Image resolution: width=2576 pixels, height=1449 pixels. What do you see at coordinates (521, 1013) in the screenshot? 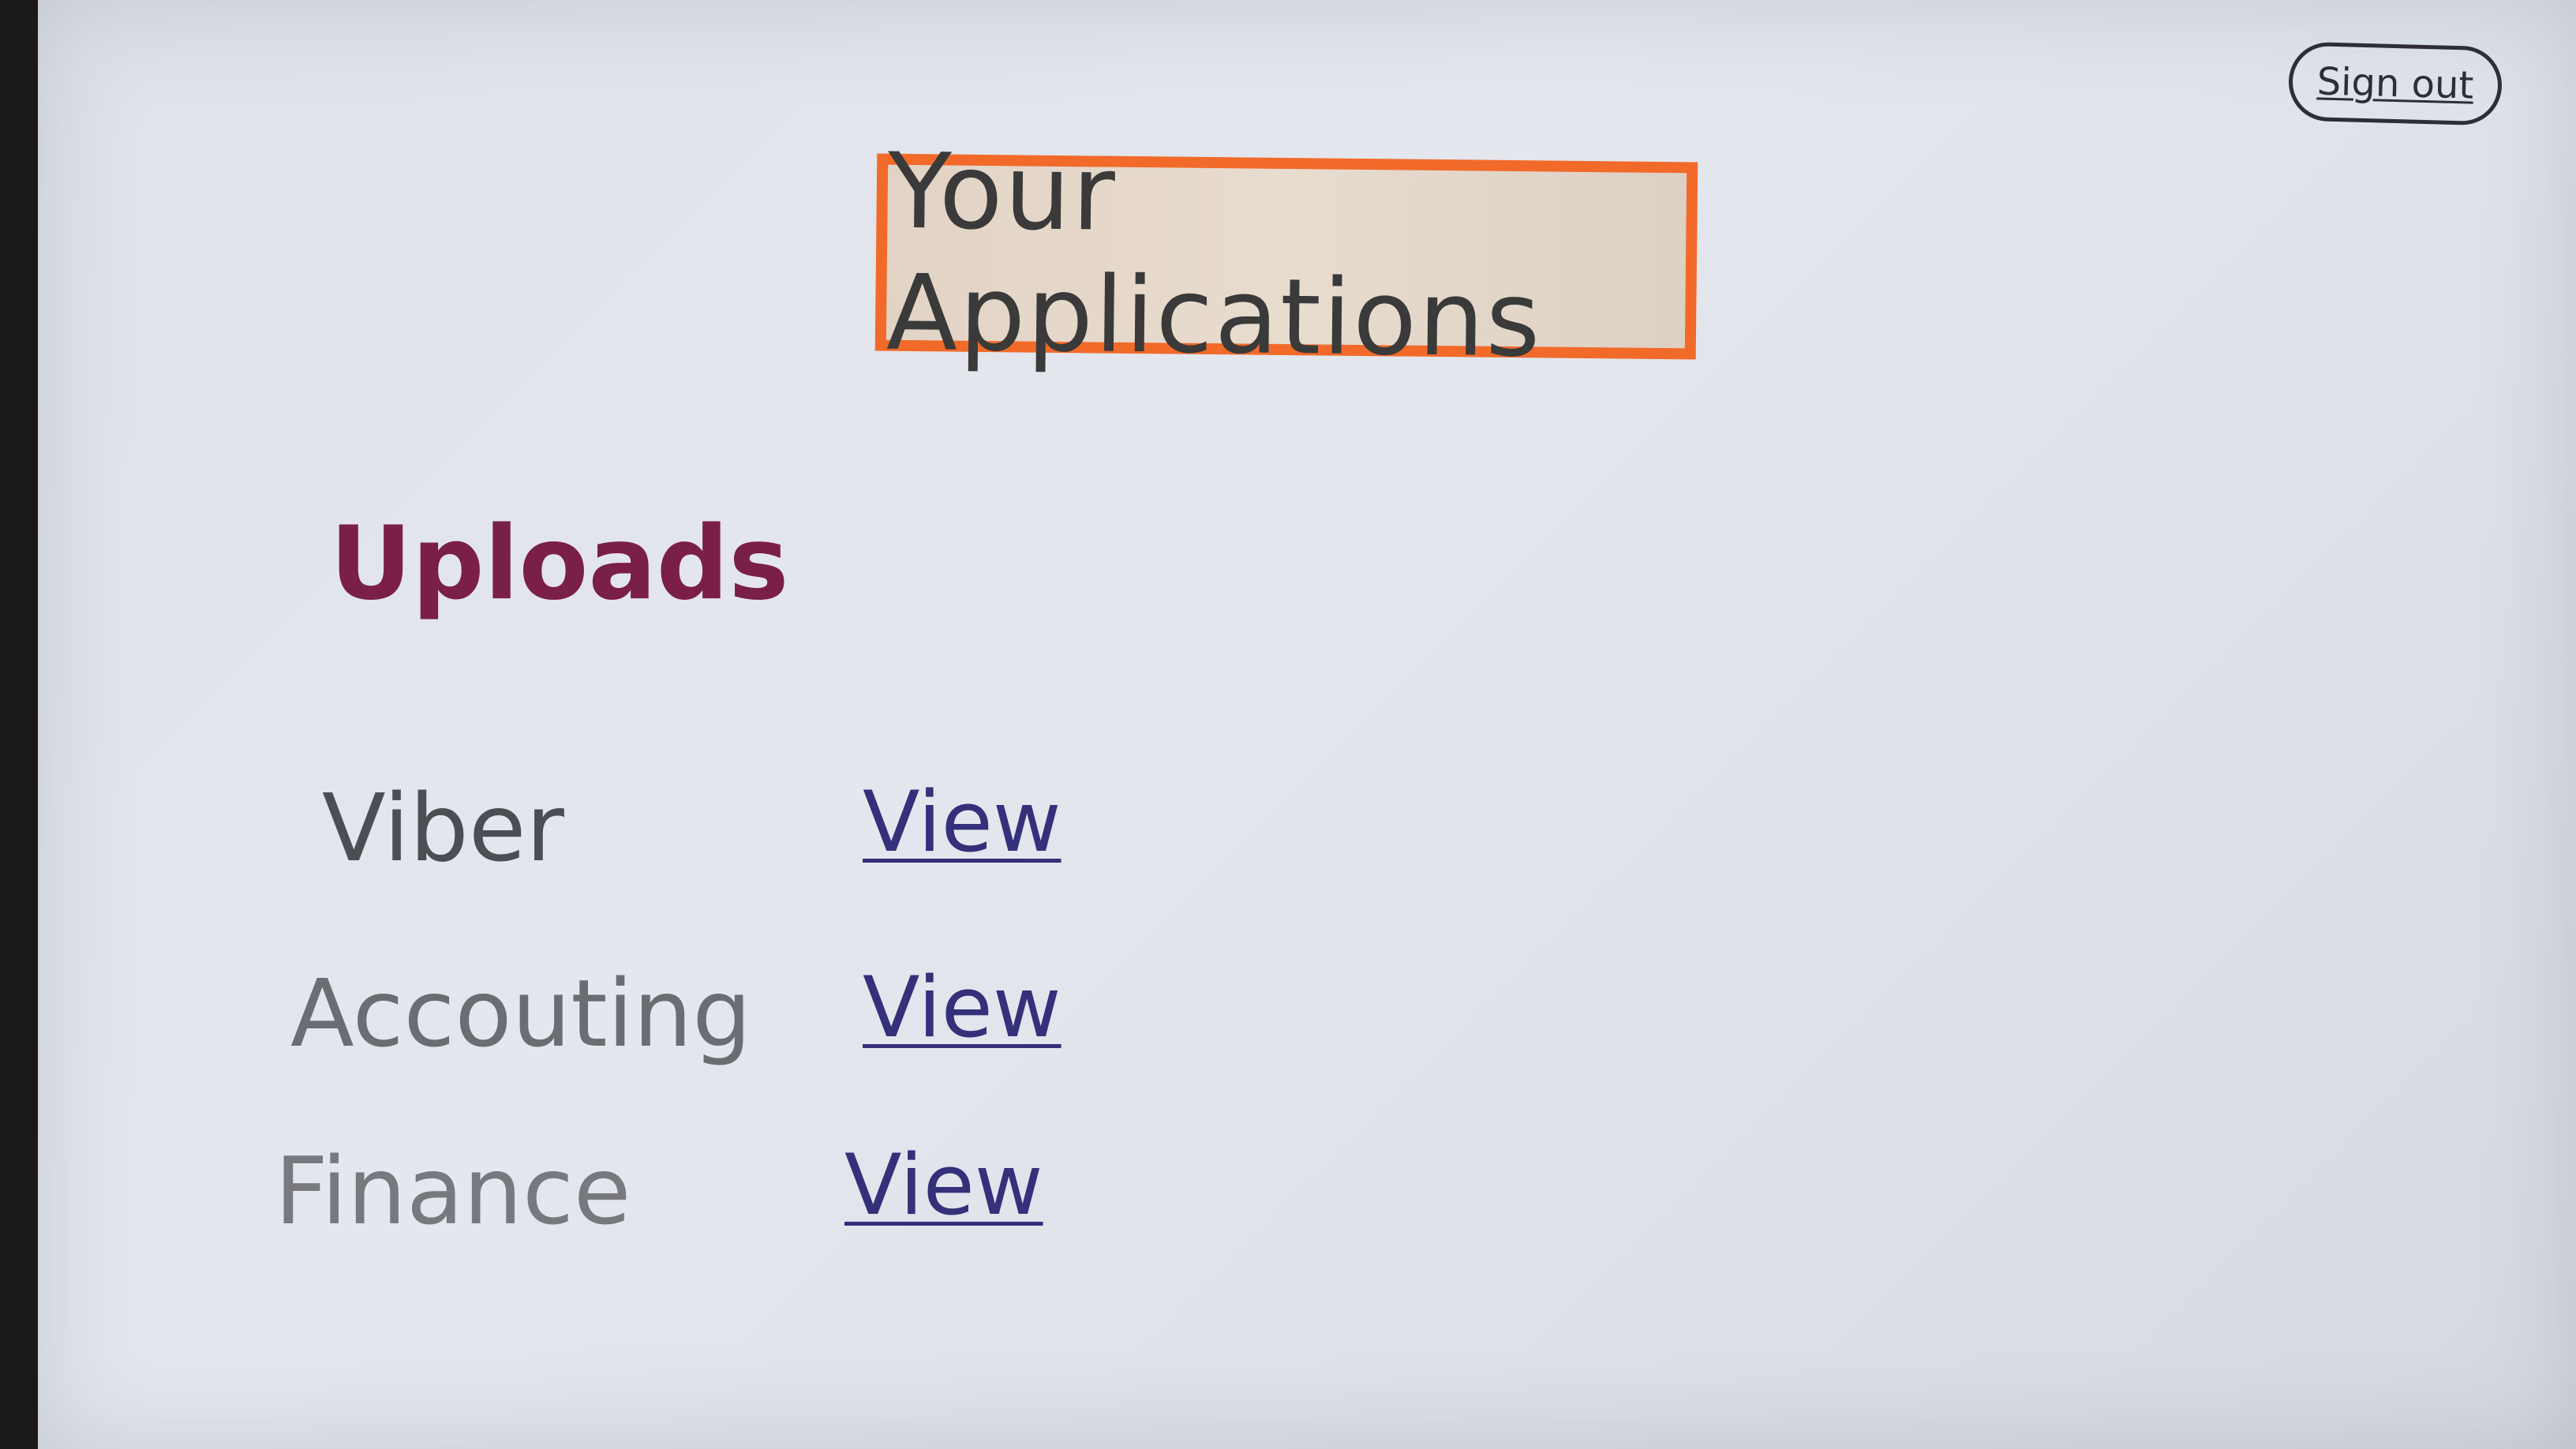
I see `application-name: Accouting` at bounding box center [521, 1013].